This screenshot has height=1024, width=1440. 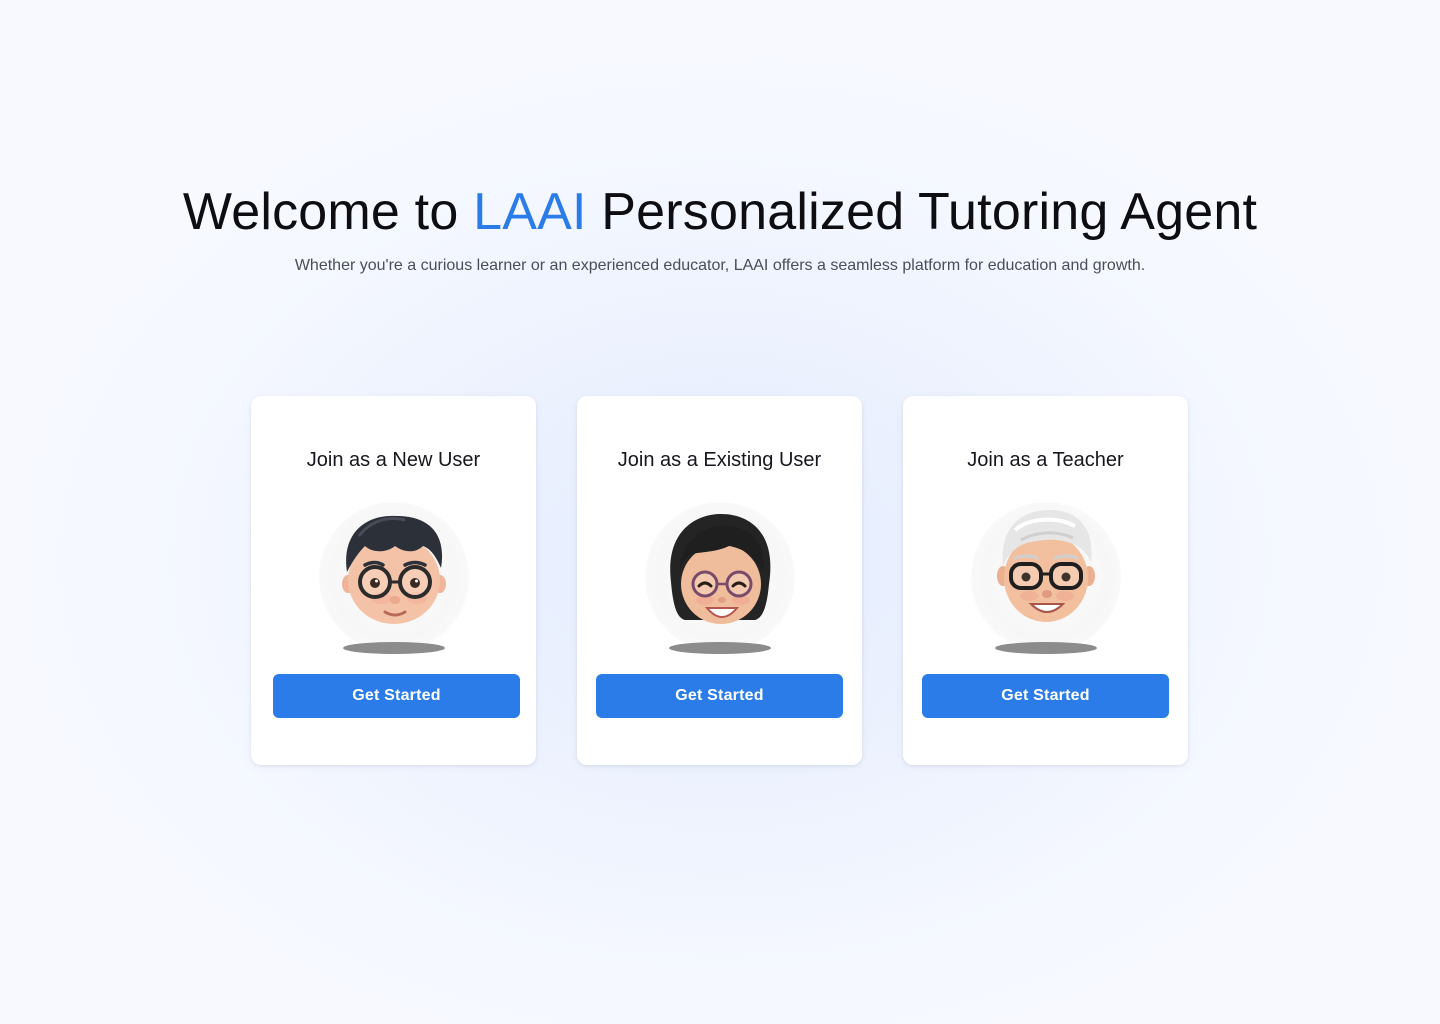 I want to click on get-started-existing-user-button: Get Started, so click(x=719, y=696).